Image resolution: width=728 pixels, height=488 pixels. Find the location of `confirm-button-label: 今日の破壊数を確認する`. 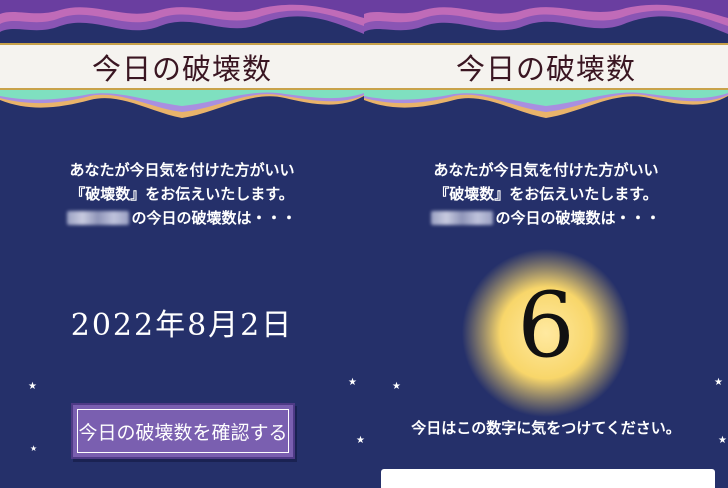

confirm-button-label: 今日の破壊数を確認する is located at coordinates (183, 432).